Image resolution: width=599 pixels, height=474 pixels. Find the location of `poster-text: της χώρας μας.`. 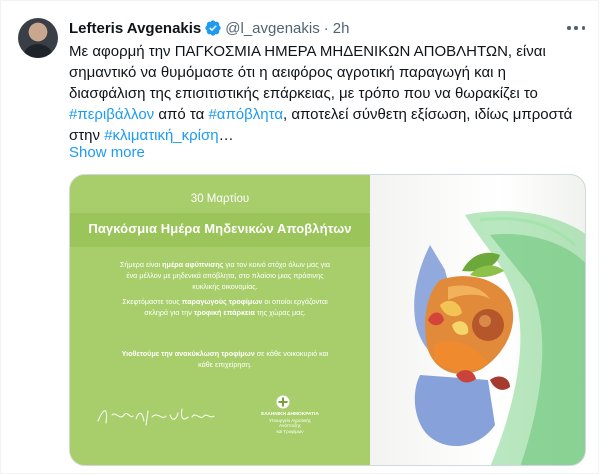

poster-text: της χώρας μας. is located at coordinates (280, 312).